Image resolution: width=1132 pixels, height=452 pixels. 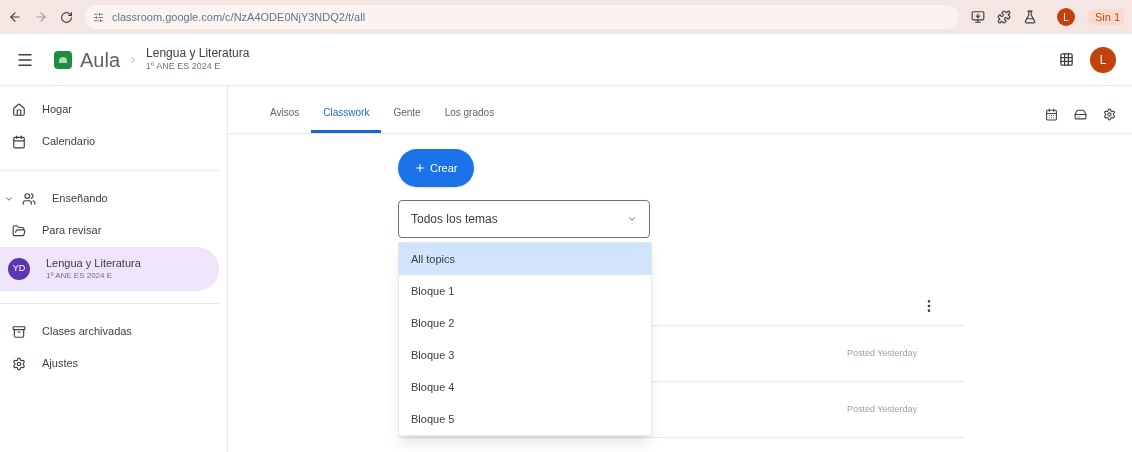 What do you see at coordinates (19, 110) in the screenshot?
I see `home-icon` at bounding box center [19, 110].